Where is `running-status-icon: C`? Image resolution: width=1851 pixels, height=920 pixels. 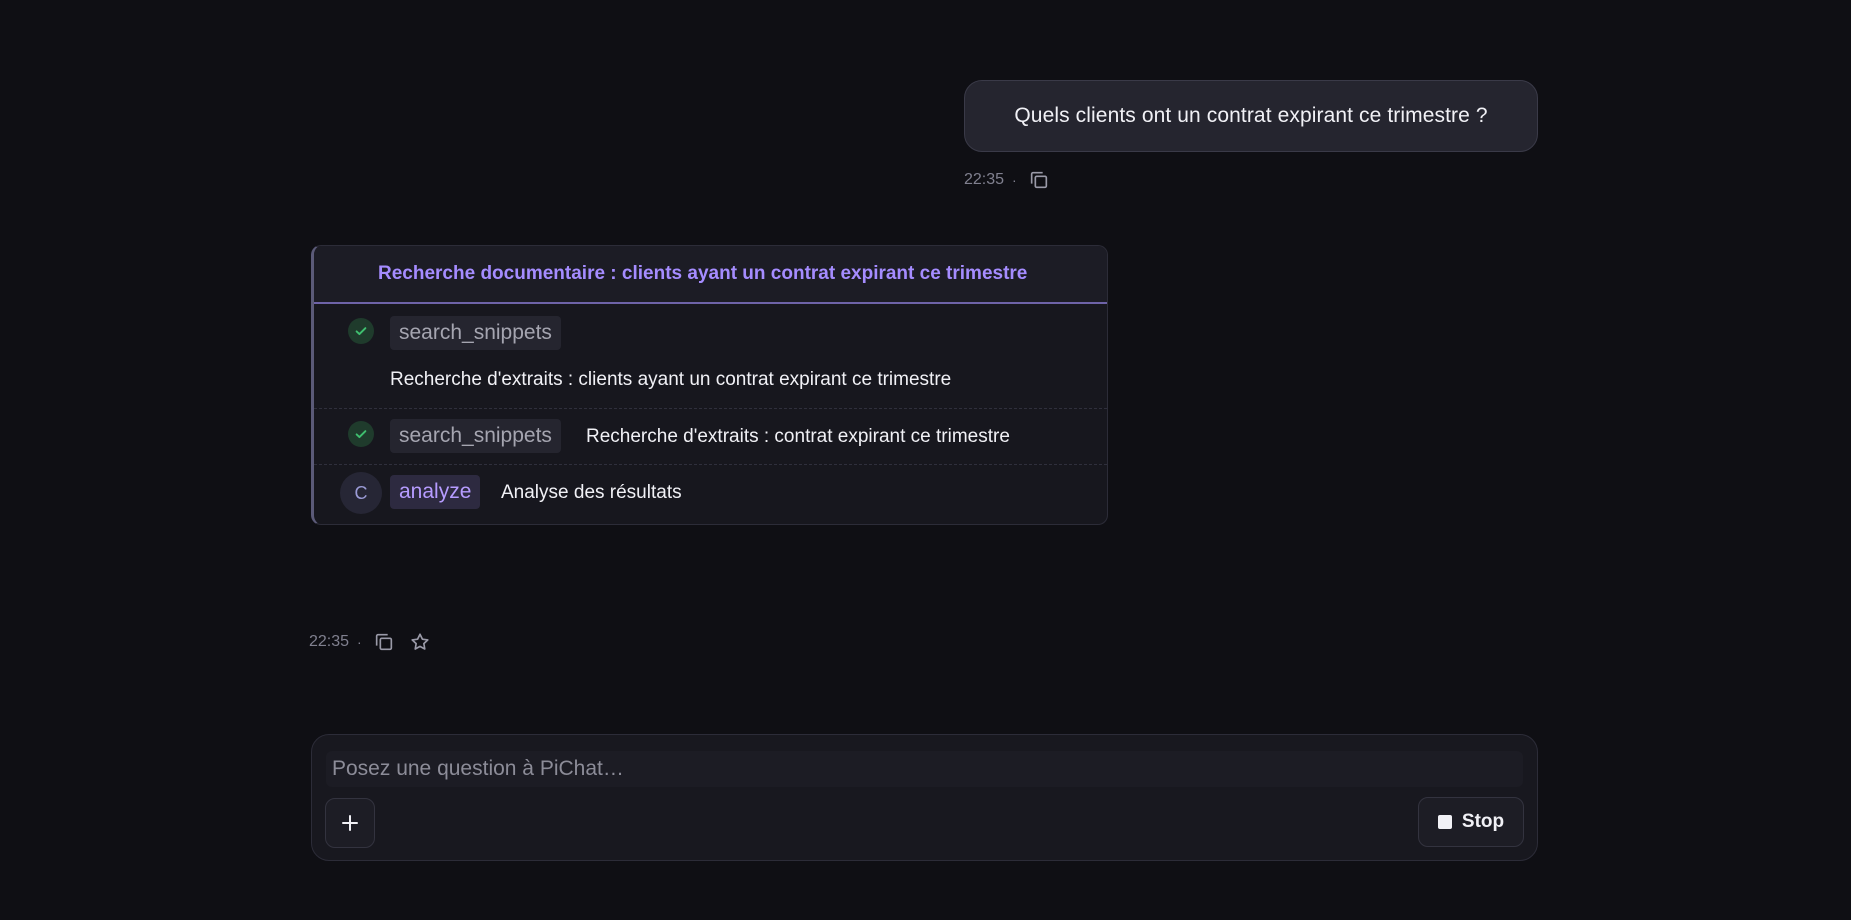 running-status-icon: C is located at coordinates (361, 493).